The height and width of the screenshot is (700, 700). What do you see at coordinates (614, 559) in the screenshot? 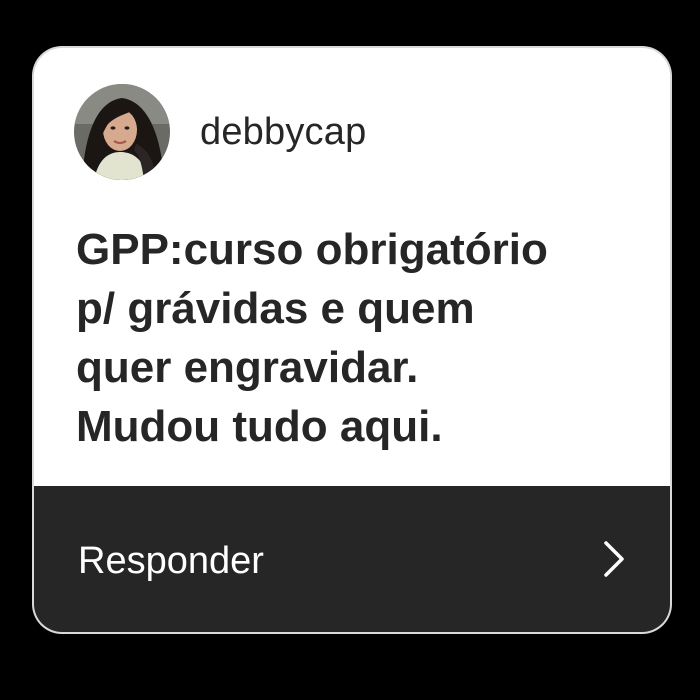
I see `chevron-right-icon` at bounding box center [614, 559].